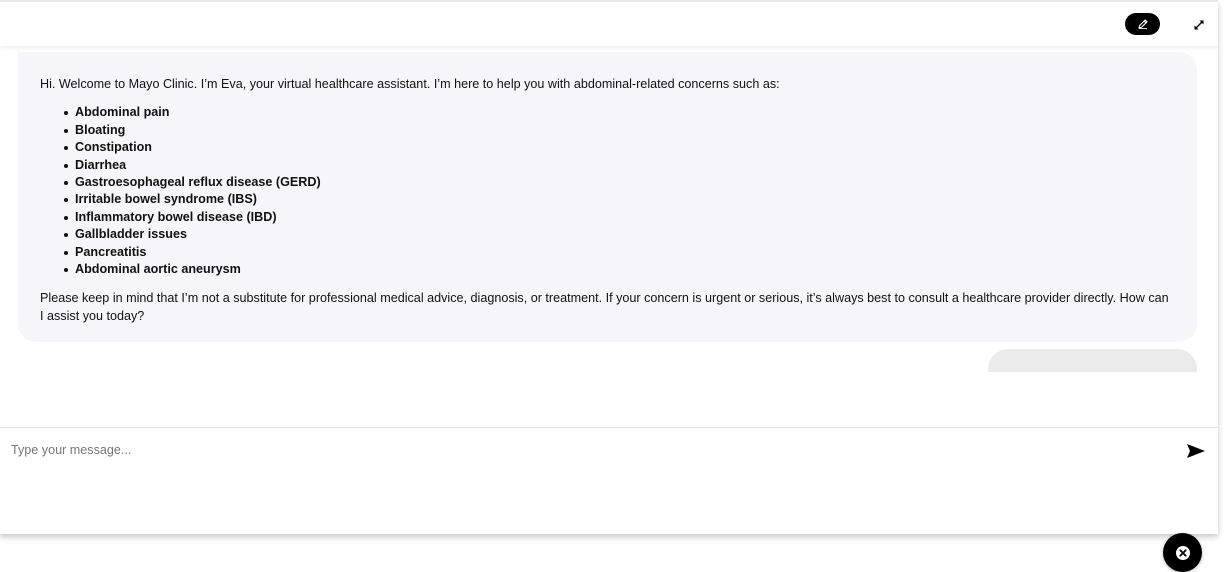  Describe the element at coordinates (585, 450) in the screenshot. I see `message-input` at that location.